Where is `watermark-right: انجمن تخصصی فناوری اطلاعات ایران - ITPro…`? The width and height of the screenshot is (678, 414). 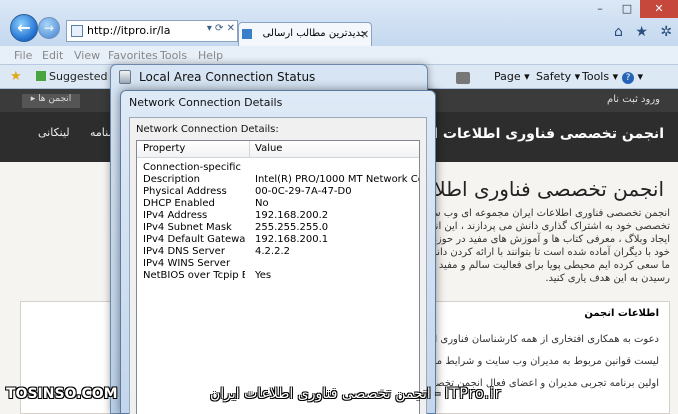
watermark-right: انجمن تخصصی فناوری اطلاعات ایران - ITPro… is located at coordinates (356, 394).